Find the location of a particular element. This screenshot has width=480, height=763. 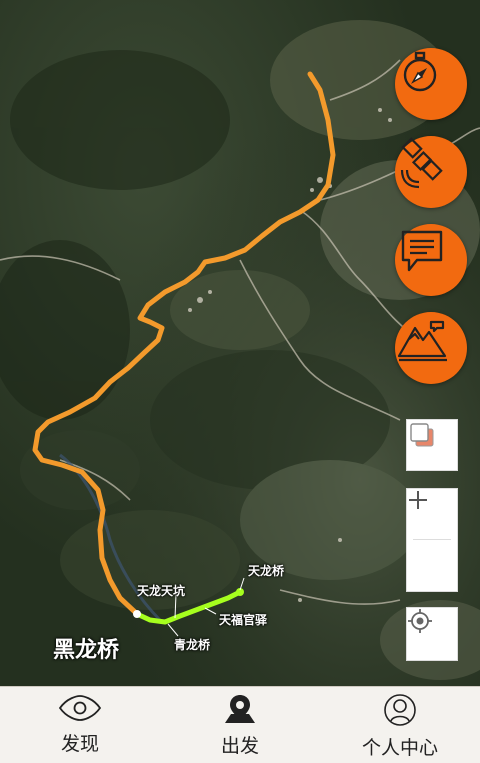

locate-button is located at coordinates (432, 634).